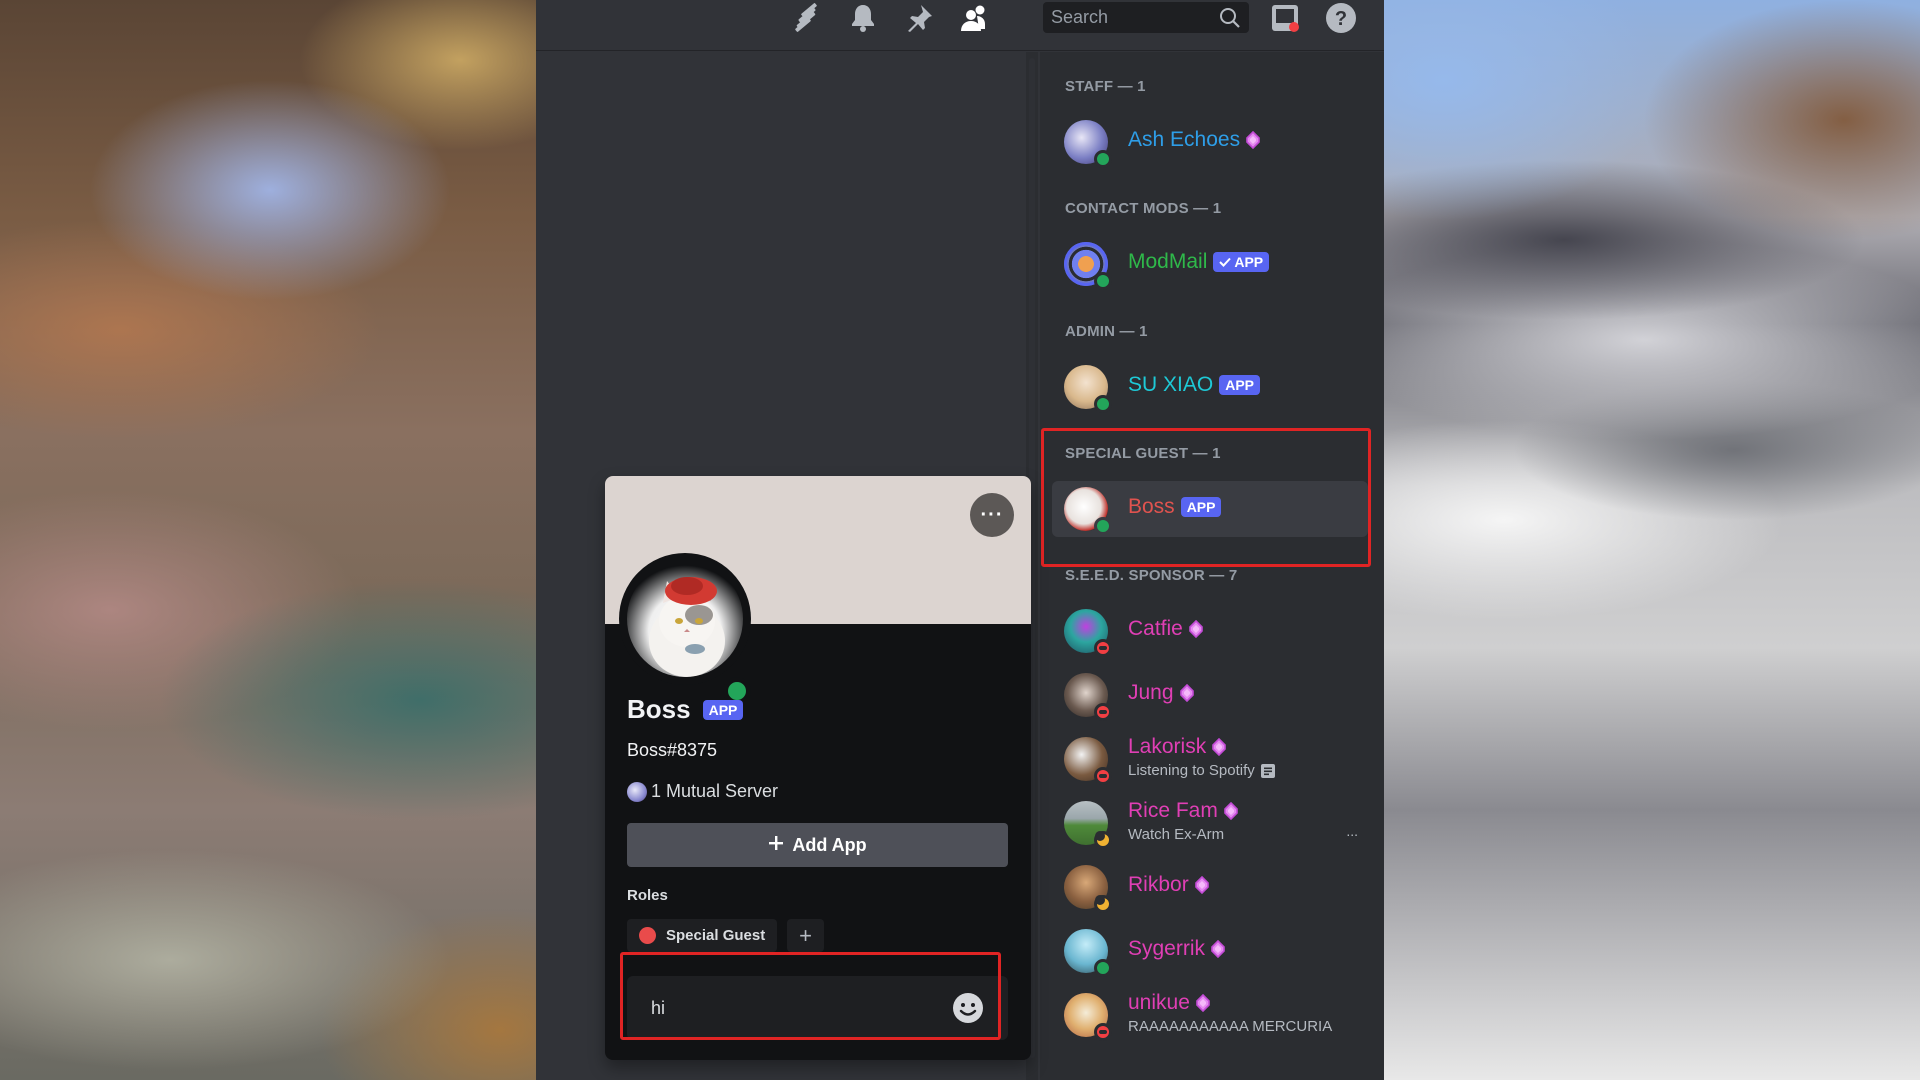 The width and height of the screenshot is (1920, 1080). What do you see at coordinates (1168, 261) in the screenshot?
I see `member-name-text: ModMail` at bounding box center [1168, 261].